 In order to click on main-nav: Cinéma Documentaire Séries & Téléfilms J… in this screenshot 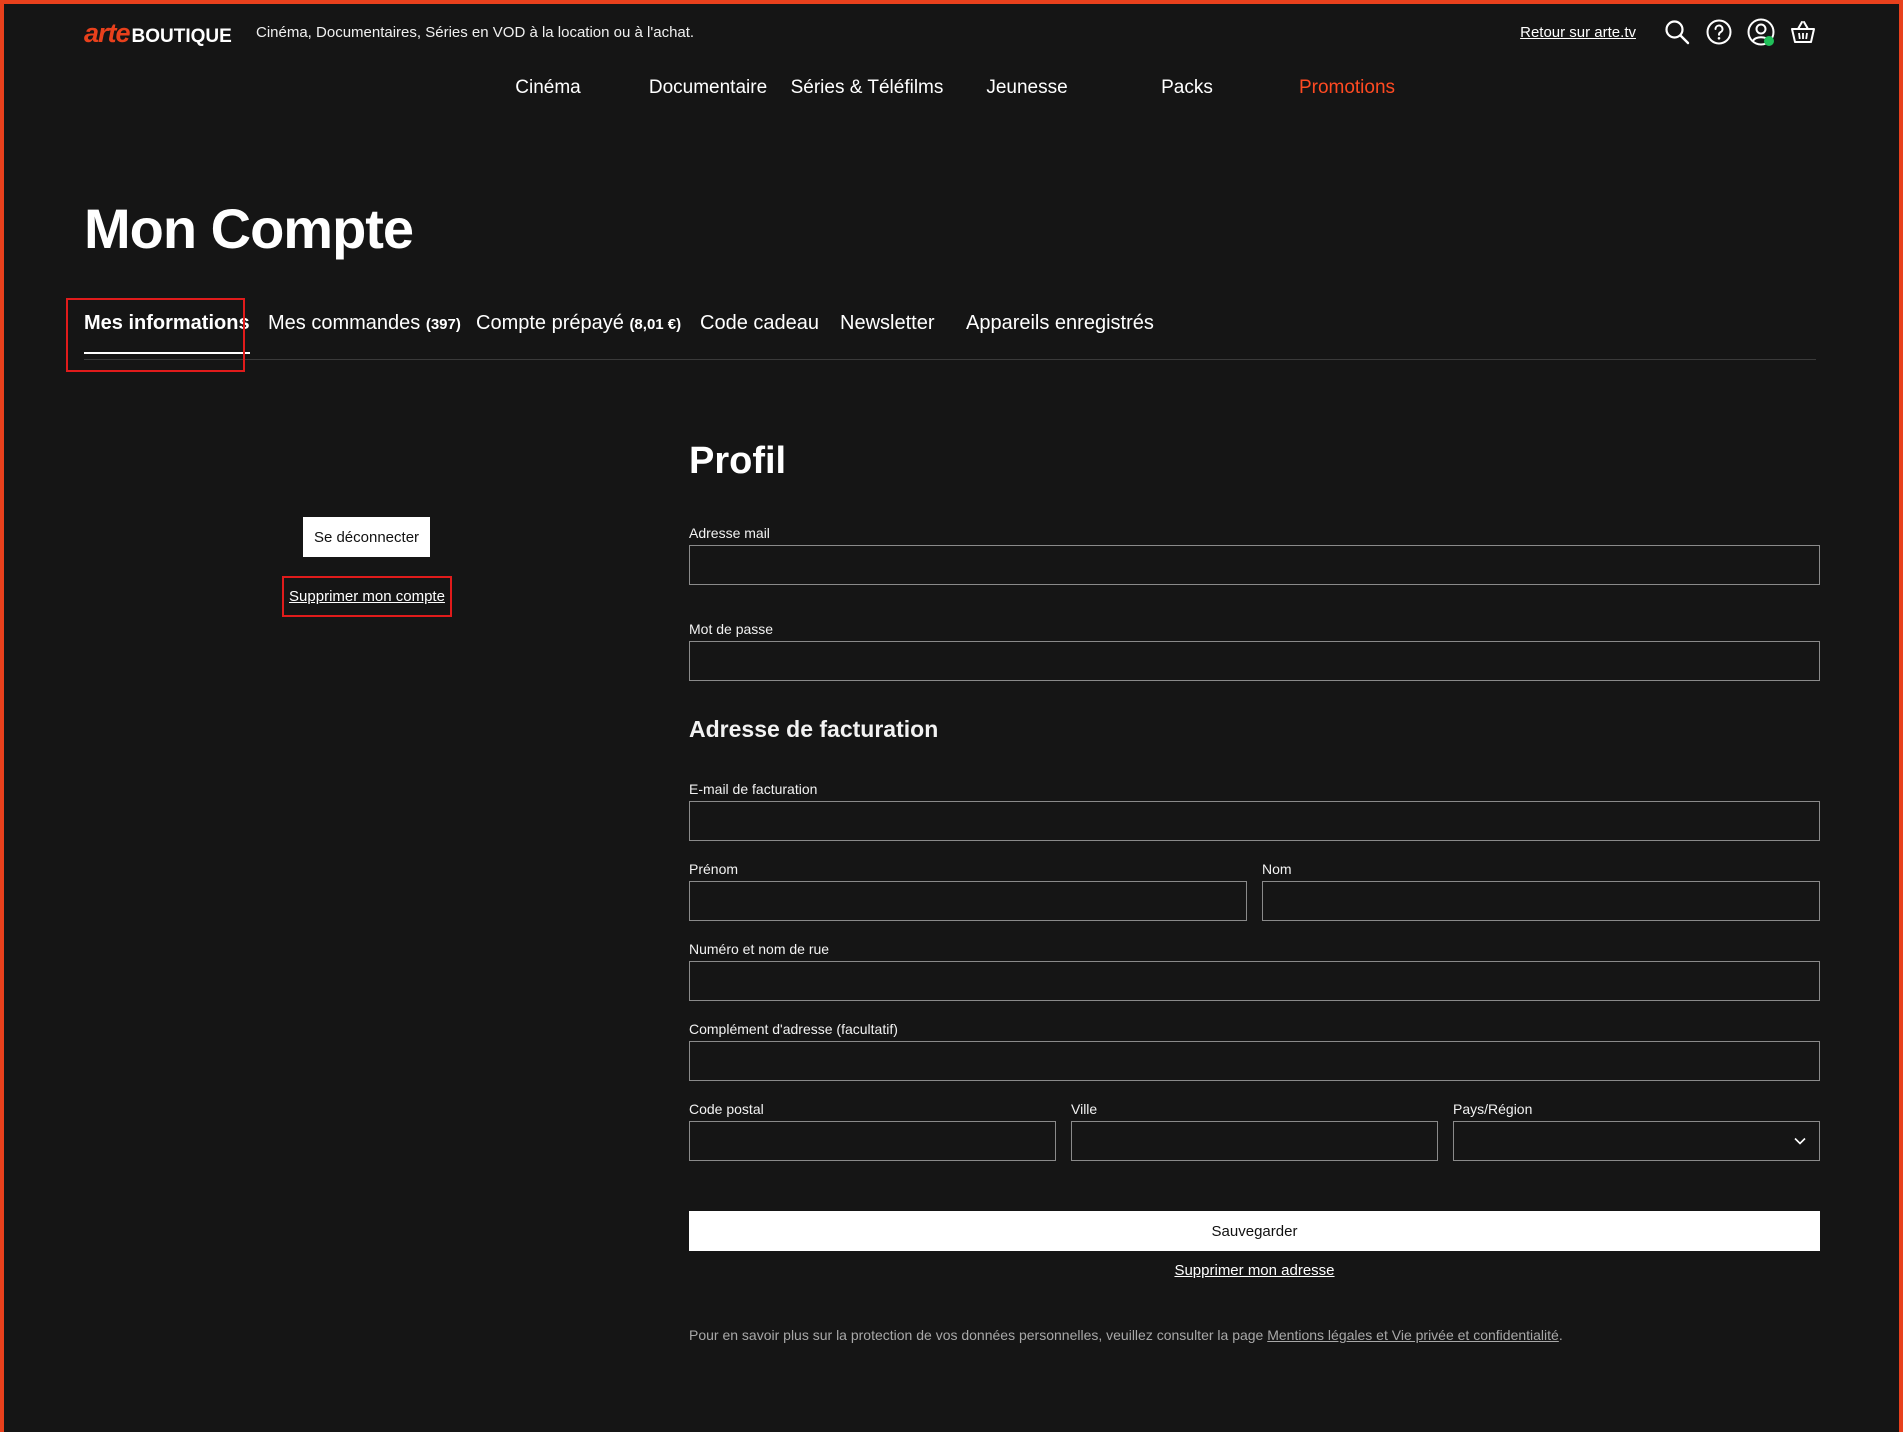, I will do `click(951, 89)`.